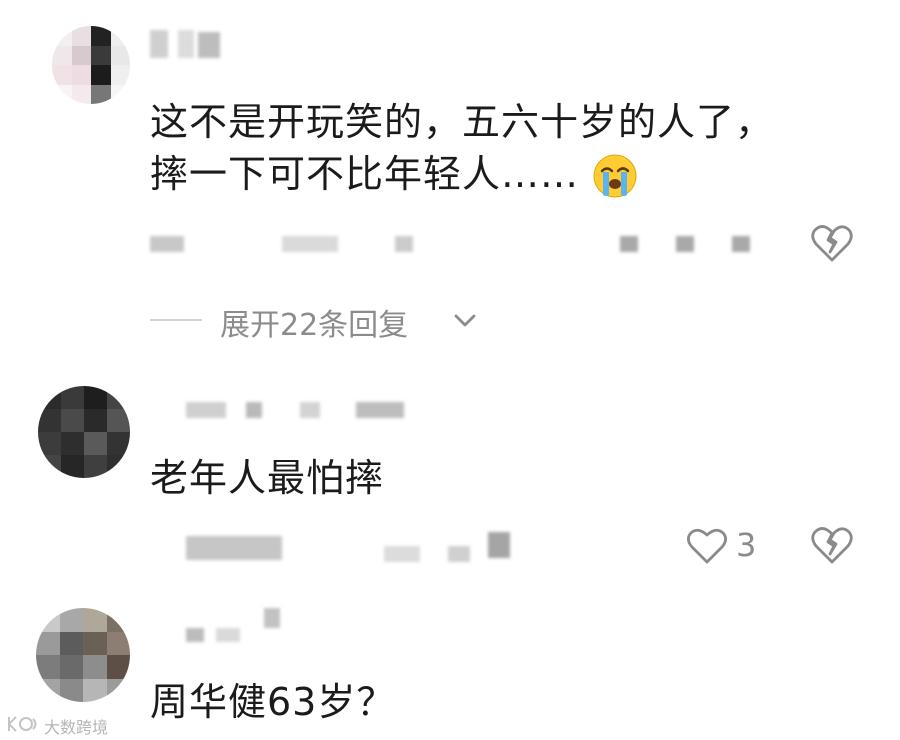 Image resolution: width=900 pixels, height=740 pixels. What do you see at coordinates (76, 727) in the screenshot?
I see `watermark-text: 大数跨境` at bounding box center [76, 727].